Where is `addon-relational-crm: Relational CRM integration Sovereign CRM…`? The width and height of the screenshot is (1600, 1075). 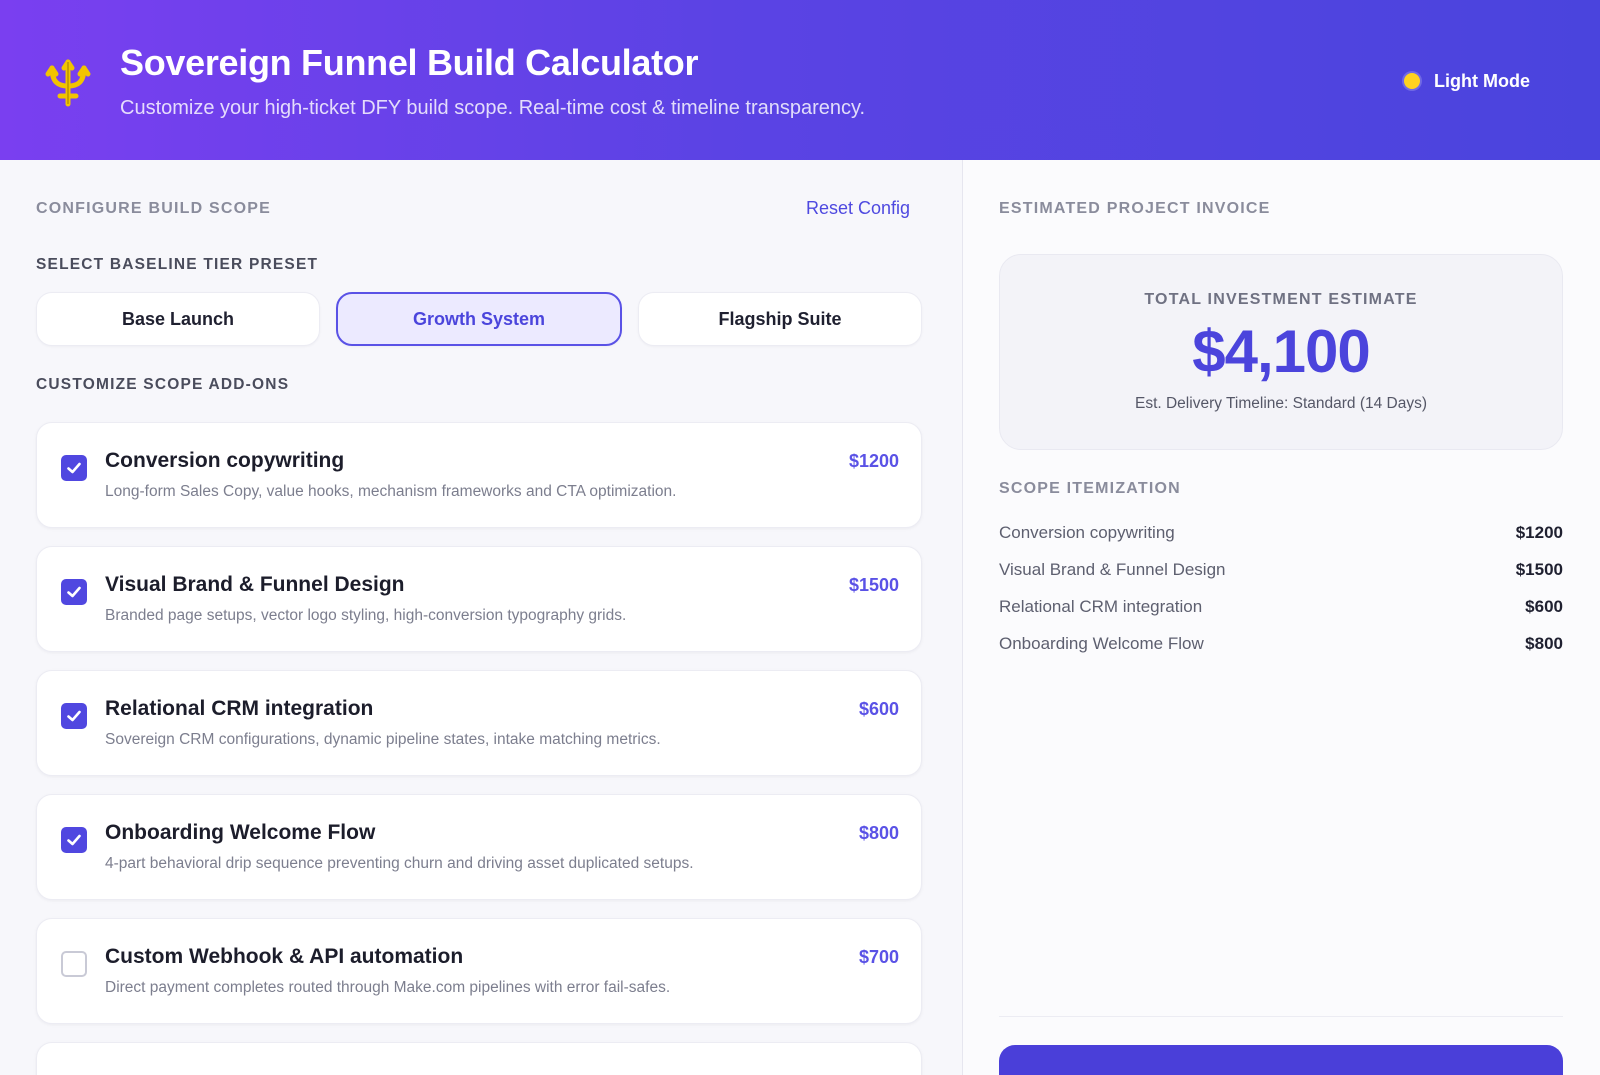 addon-relational-crm: Relational CRM integration Sovereign CRM… is located at coordinates (479, 723).